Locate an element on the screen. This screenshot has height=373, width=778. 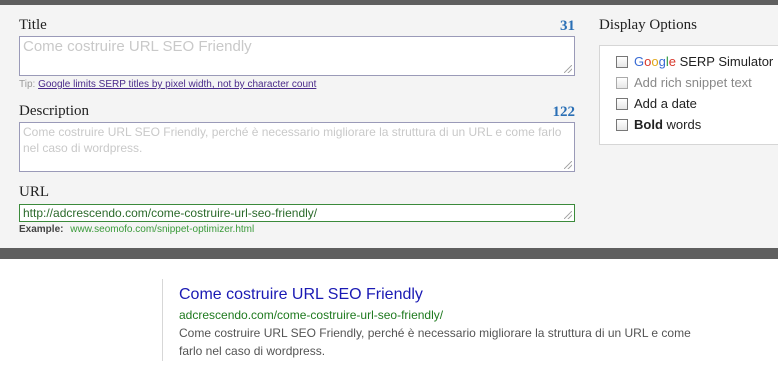
option-label: Add a date is located at coordinates (665, 103).